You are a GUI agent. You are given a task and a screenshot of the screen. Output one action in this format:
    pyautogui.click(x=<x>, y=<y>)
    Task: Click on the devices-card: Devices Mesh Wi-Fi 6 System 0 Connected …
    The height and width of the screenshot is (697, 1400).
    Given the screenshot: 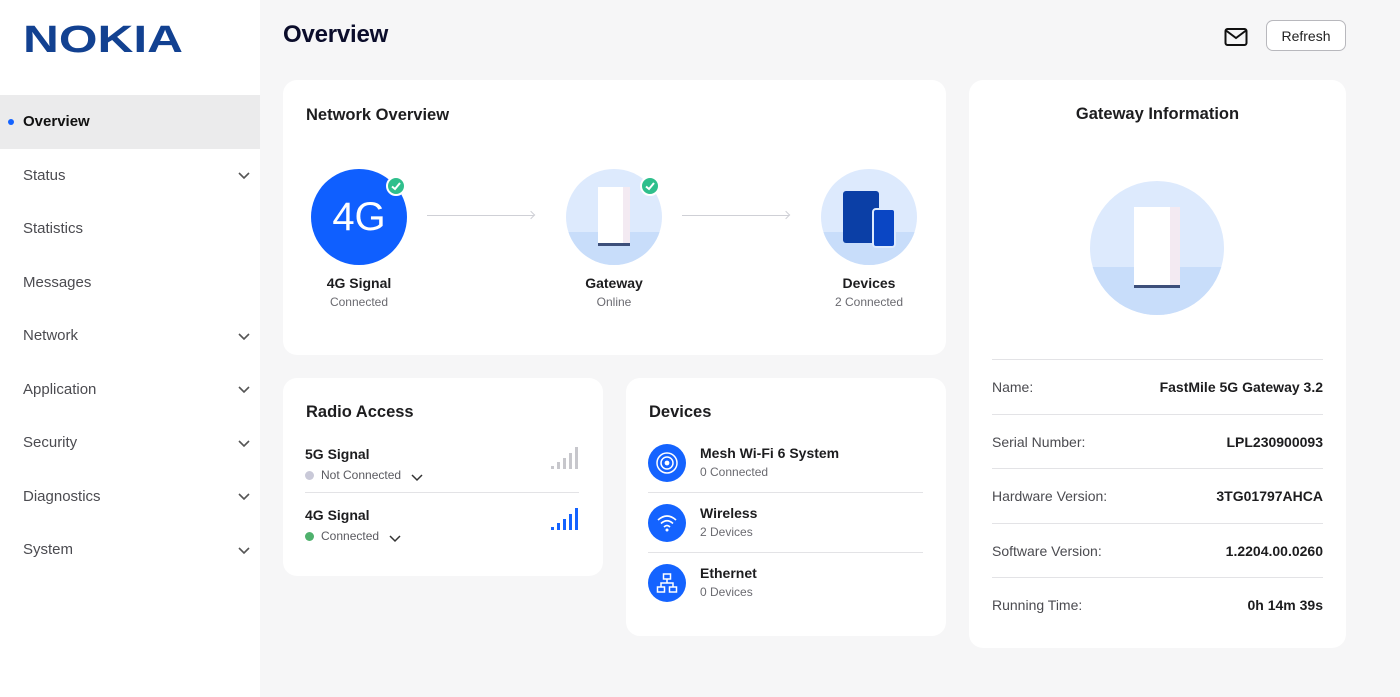 What is the action you would take?
    pyautogui.click(x=786, y=507)
    